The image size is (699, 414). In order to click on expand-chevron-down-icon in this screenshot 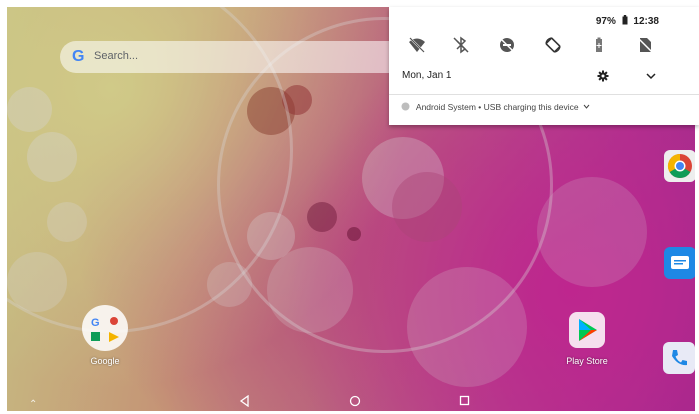, I will do `click(651, 76)`.